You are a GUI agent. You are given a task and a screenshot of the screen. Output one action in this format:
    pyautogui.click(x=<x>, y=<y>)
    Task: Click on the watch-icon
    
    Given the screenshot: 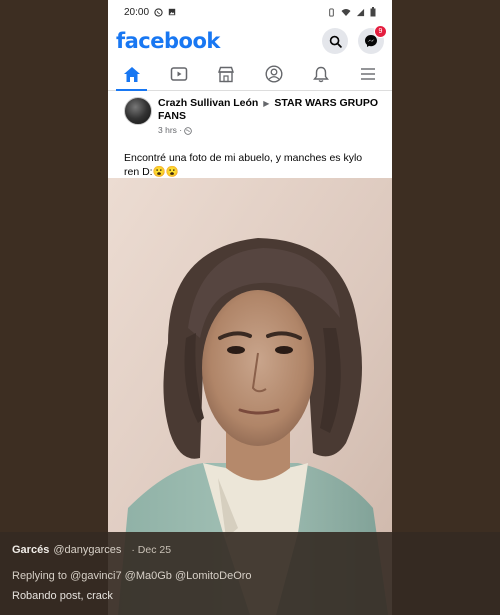 What is the action you would take?
    pyautogui.click(x=179, y=74)
    